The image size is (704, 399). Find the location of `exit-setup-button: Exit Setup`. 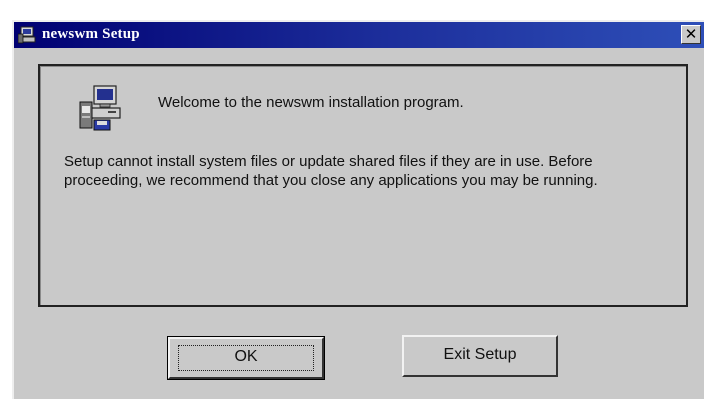

exit-setup-button: Exit Setup is located at coordinates (480, 356).